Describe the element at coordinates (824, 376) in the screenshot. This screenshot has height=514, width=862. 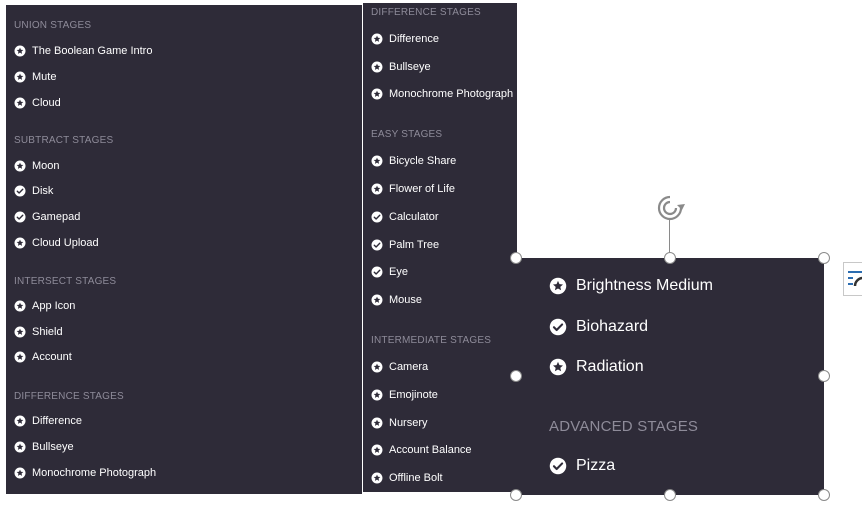
I see `resize-handle-right` at that location.